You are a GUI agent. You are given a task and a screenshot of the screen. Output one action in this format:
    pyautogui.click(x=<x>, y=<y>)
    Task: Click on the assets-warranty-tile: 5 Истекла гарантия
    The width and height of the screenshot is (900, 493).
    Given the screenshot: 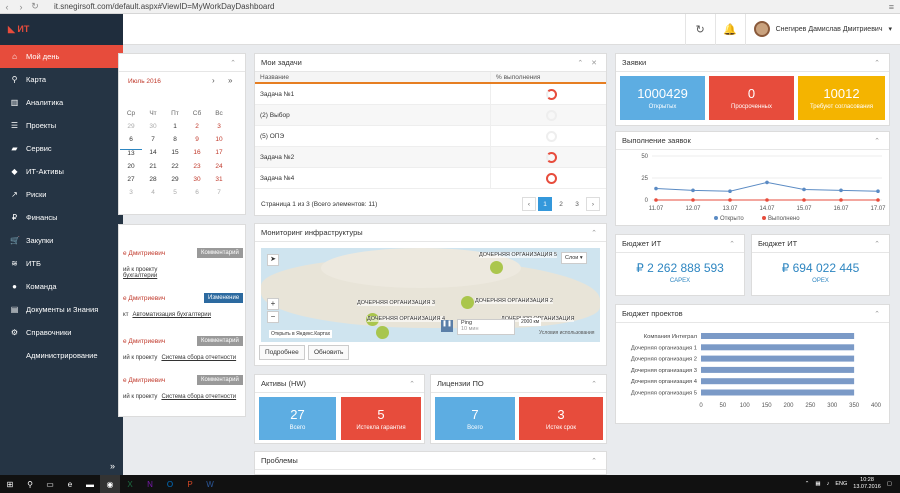 What is the action you would take?
    pyautogui.click(x=381, y=418)
    